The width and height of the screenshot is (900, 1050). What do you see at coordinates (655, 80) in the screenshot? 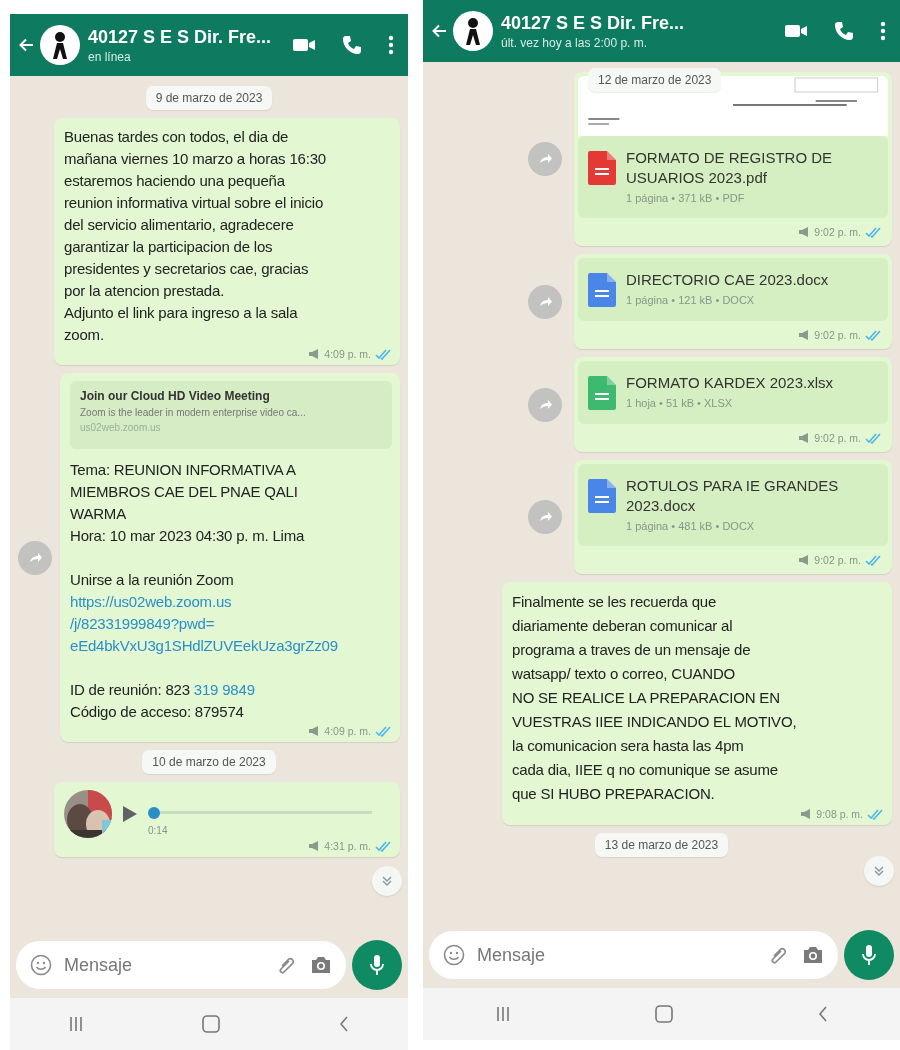
I see `date-separator: 12 de marzo de 2023` at bounding box center [655, 80].